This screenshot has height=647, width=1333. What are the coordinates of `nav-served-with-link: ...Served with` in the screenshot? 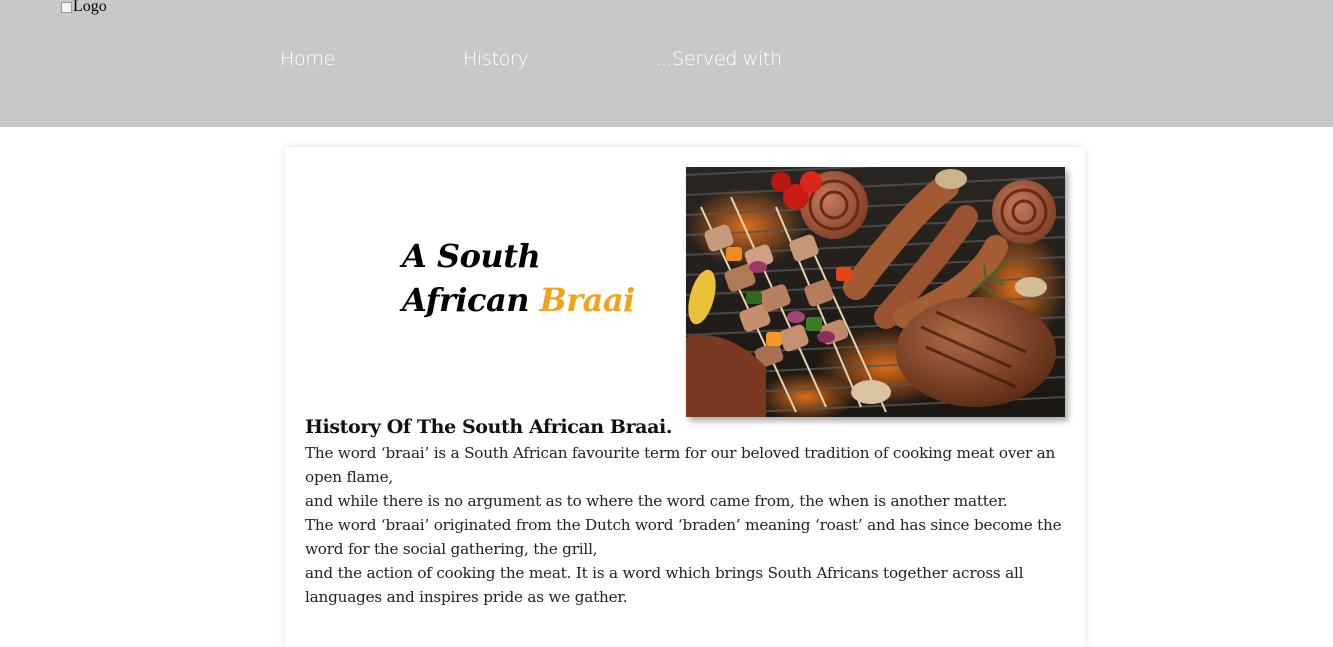 It's located at (718, 59).